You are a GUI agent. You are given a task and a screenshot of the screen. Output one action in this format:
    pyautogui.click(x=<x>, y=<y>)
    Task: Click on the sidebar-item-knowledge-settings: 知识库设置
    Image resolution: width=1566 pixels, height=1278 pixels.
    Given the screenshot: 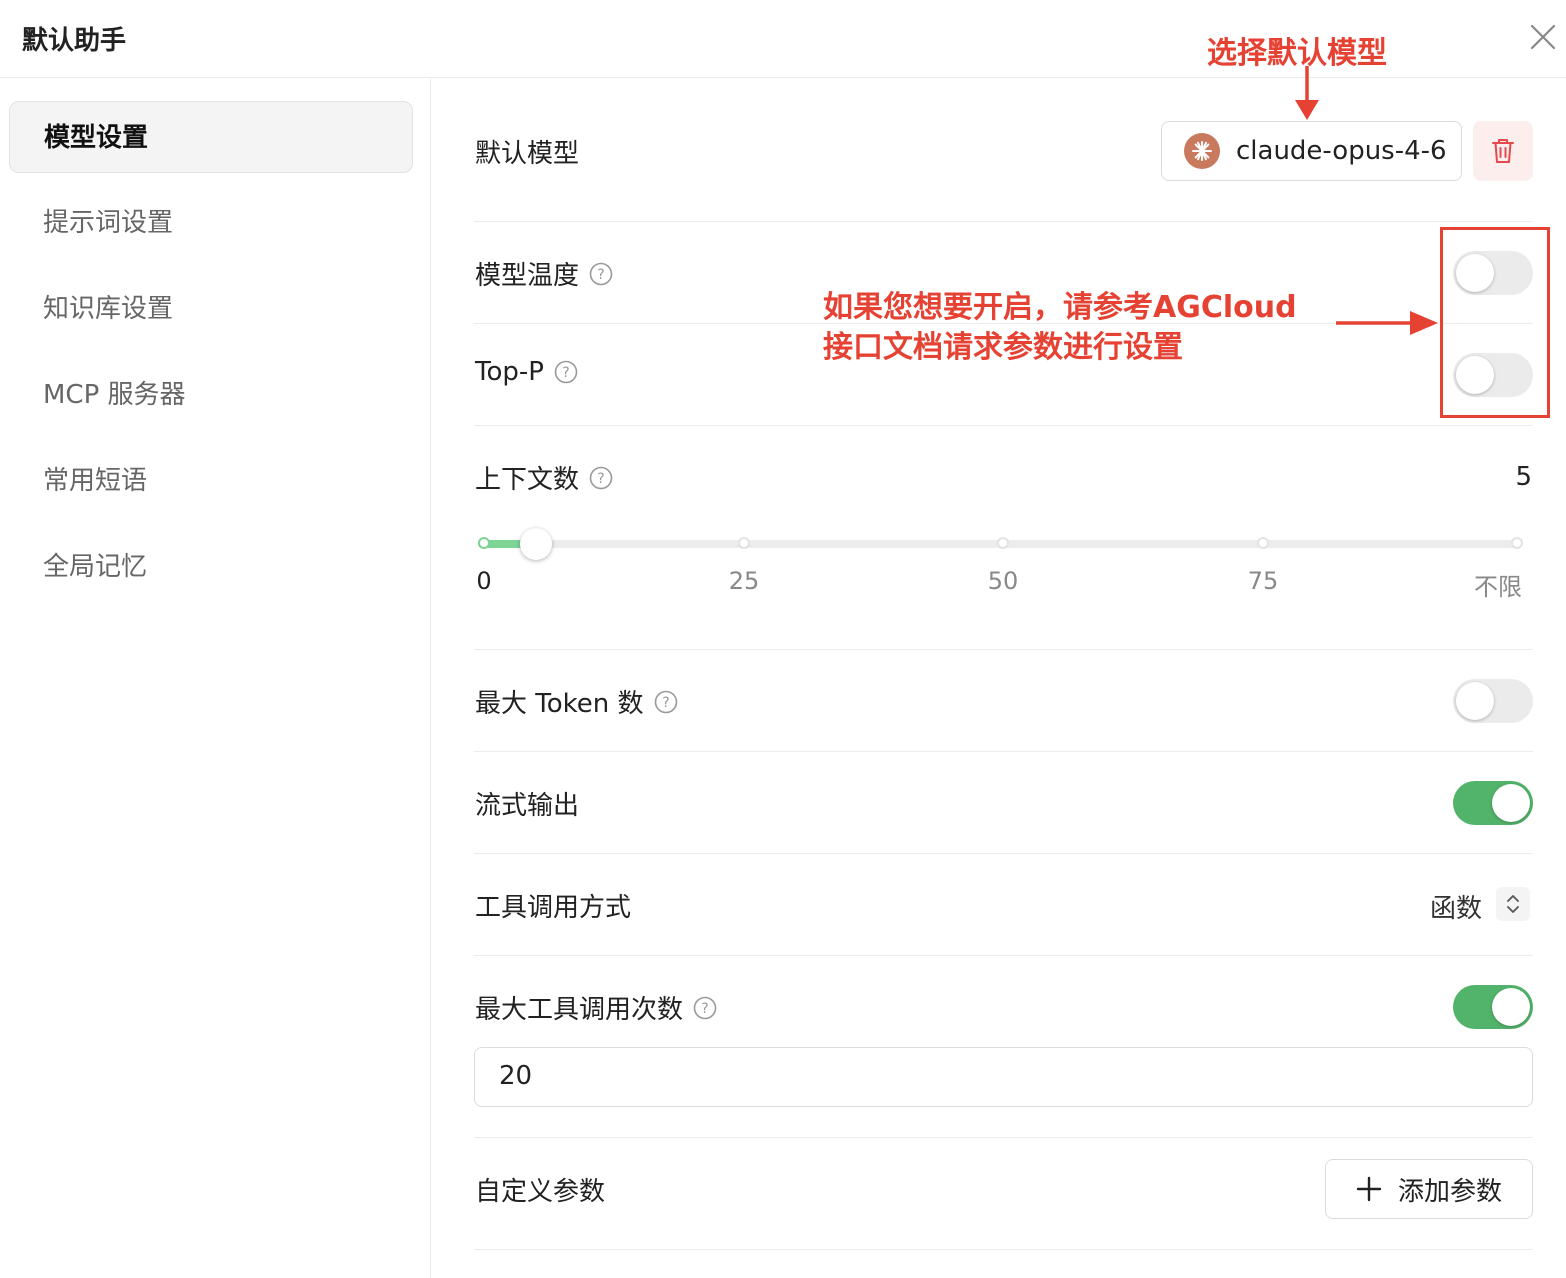 What is the action you would take?
    pyautogui.click(x=211, y=309)
    